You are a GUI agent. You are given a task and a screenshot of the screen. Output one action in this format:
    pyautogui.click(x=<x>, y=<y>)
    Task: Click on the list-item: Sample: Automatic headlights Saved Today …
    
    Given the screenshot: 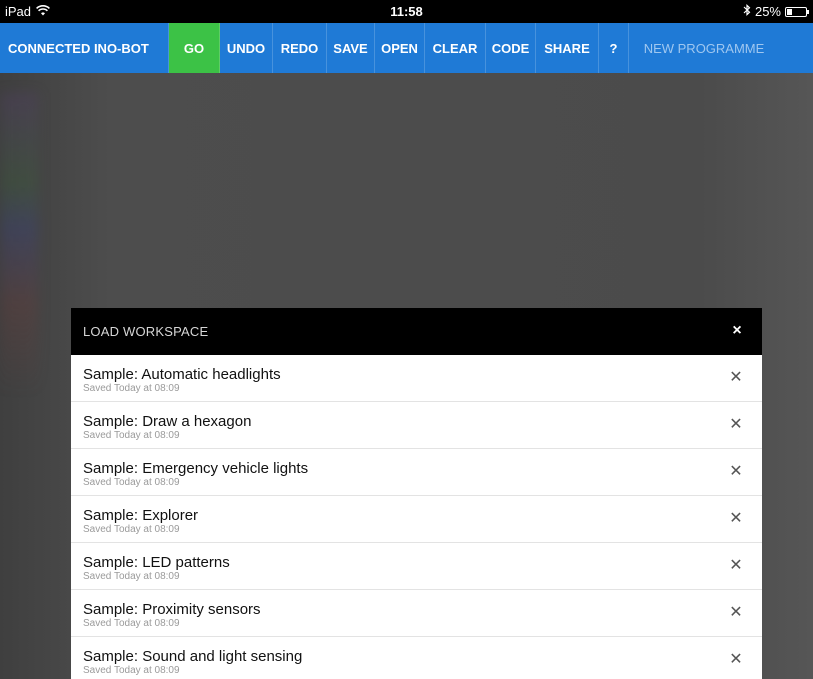 What is the action you would take?
    pyautogui.click(x=416, y=378)
    